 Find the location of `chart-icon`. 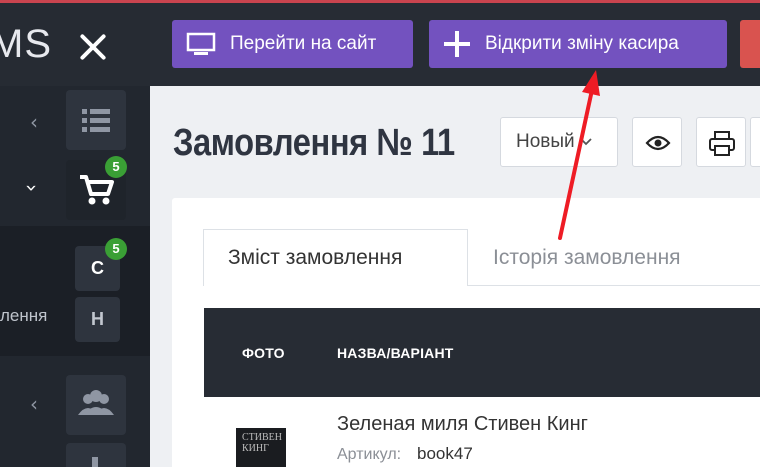

chart-icon is located at coordinates (95, 462).